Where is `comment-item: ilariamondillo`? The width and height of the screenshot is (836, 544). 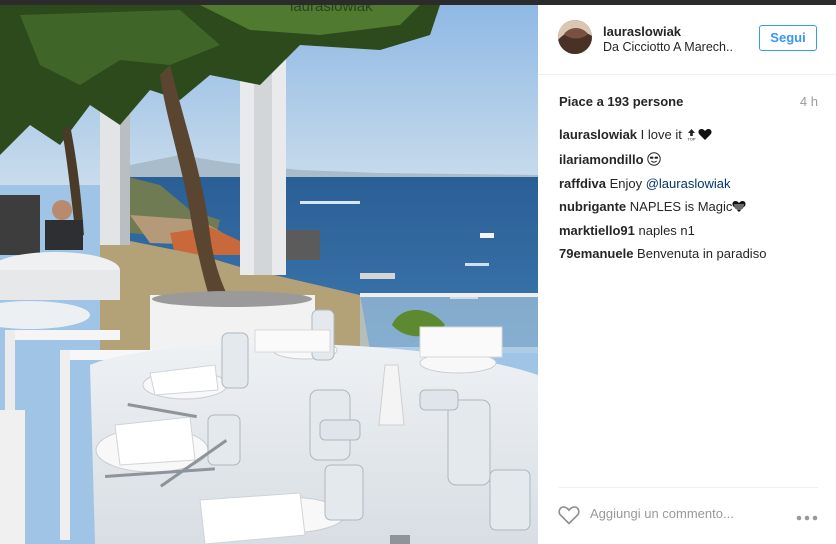
comment-item: ilariamondillo is located at coordinates (689, 161).